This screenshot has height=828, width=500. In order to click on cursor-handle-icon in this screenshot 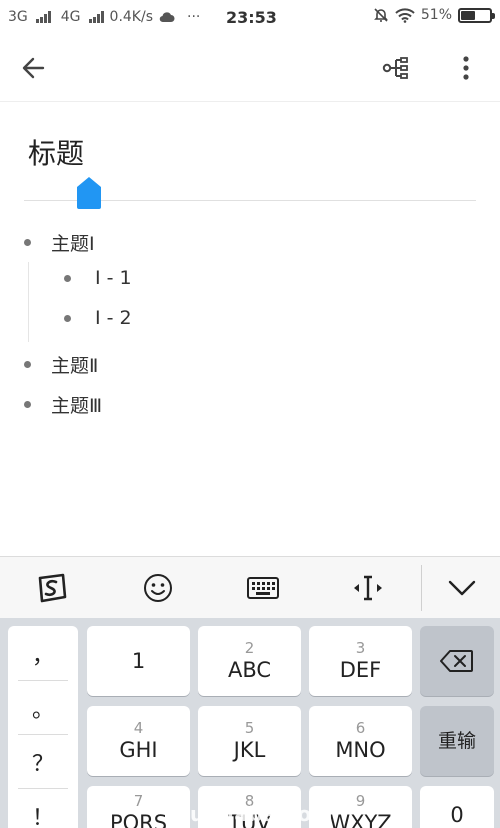, I will do `click(89, 193)`.